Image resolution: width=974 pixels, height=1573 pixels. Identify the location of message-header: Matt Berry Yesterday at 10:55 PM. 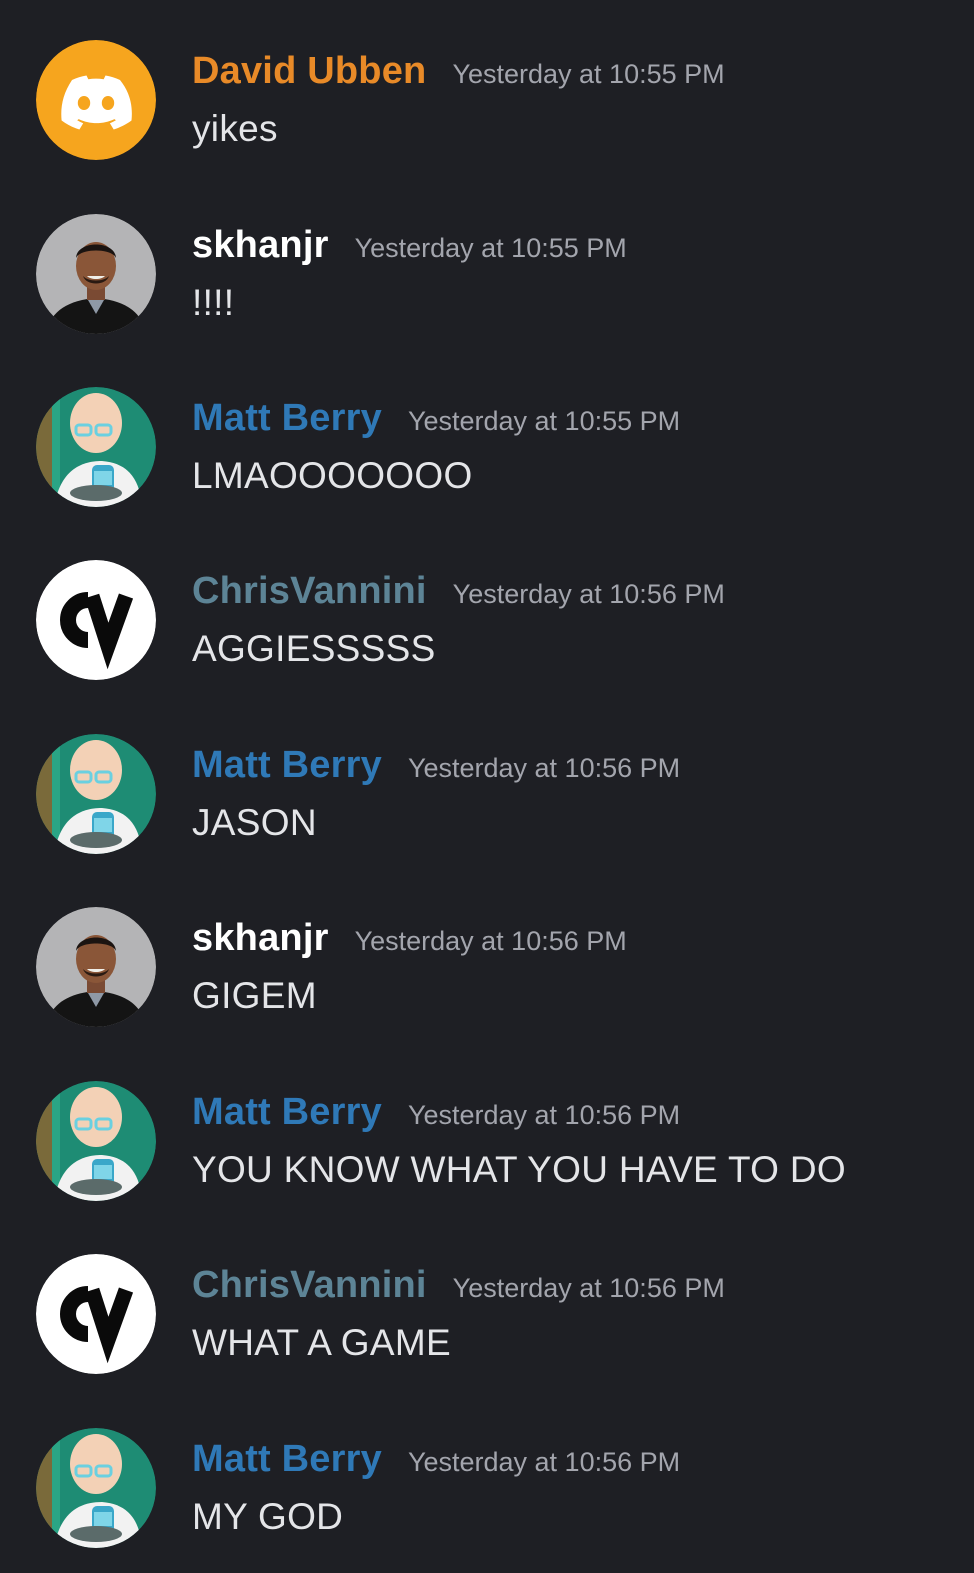
(436, 418).